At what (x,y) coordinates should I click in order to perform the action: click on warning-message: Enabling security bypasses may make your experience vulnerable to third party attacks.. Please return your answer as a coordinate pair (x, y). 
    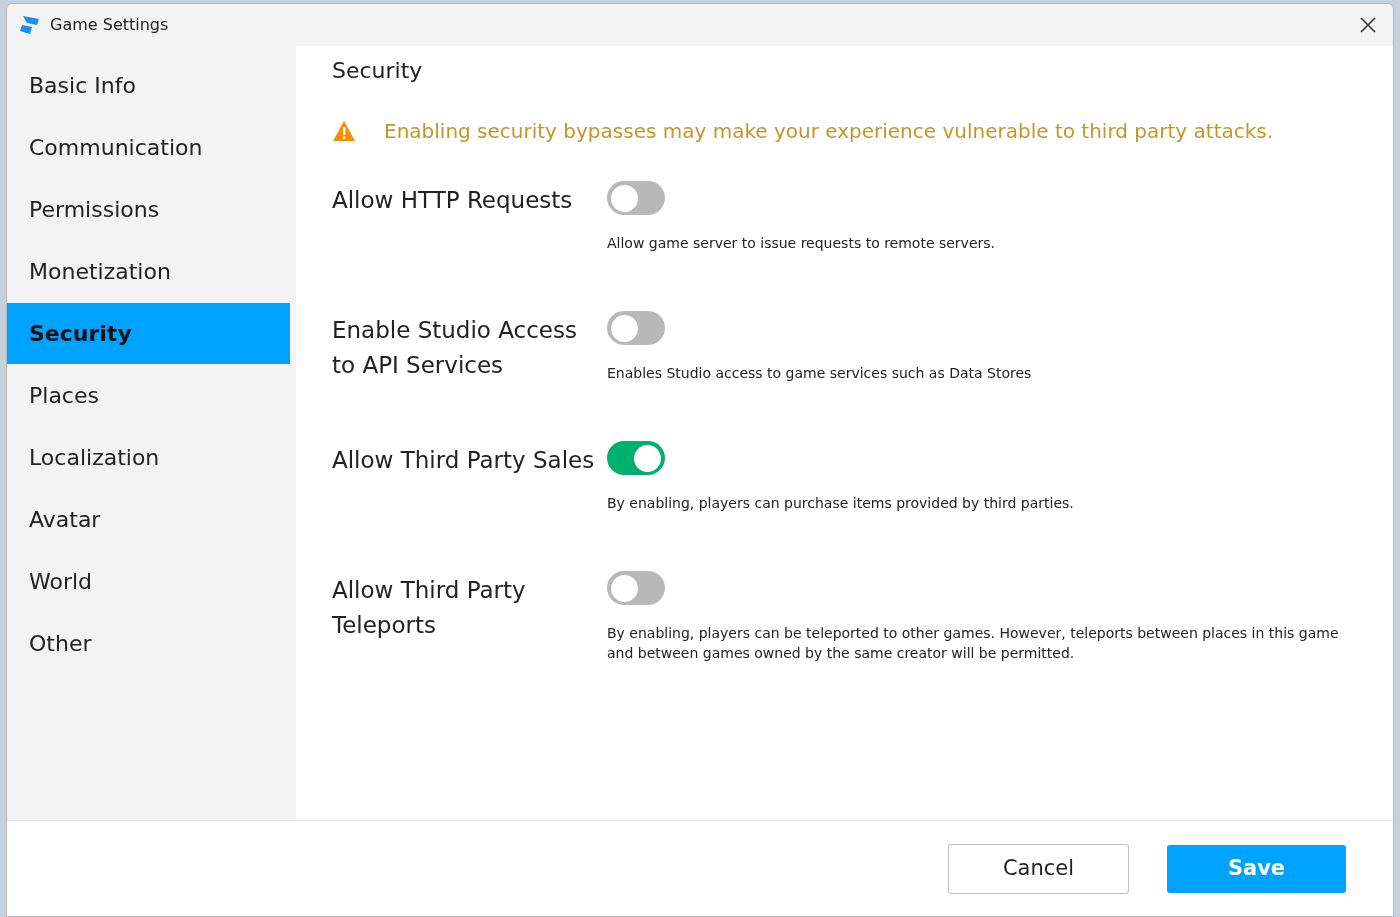
    Looking at the image, I should click on (829, 131).